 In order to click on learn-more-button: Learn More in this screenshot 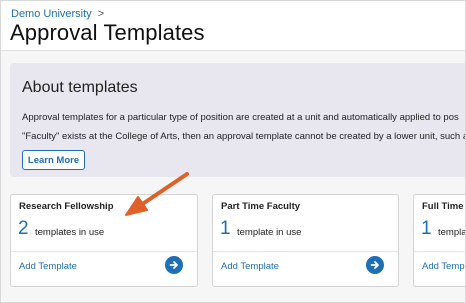, I will do `click(53, 160)`.